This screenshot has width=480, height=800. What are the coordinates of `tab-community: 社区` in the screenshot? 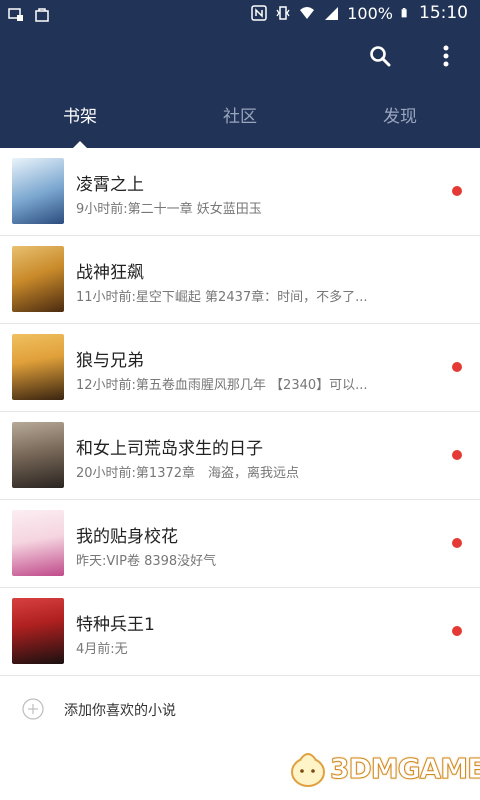 It's located at (240, 121).